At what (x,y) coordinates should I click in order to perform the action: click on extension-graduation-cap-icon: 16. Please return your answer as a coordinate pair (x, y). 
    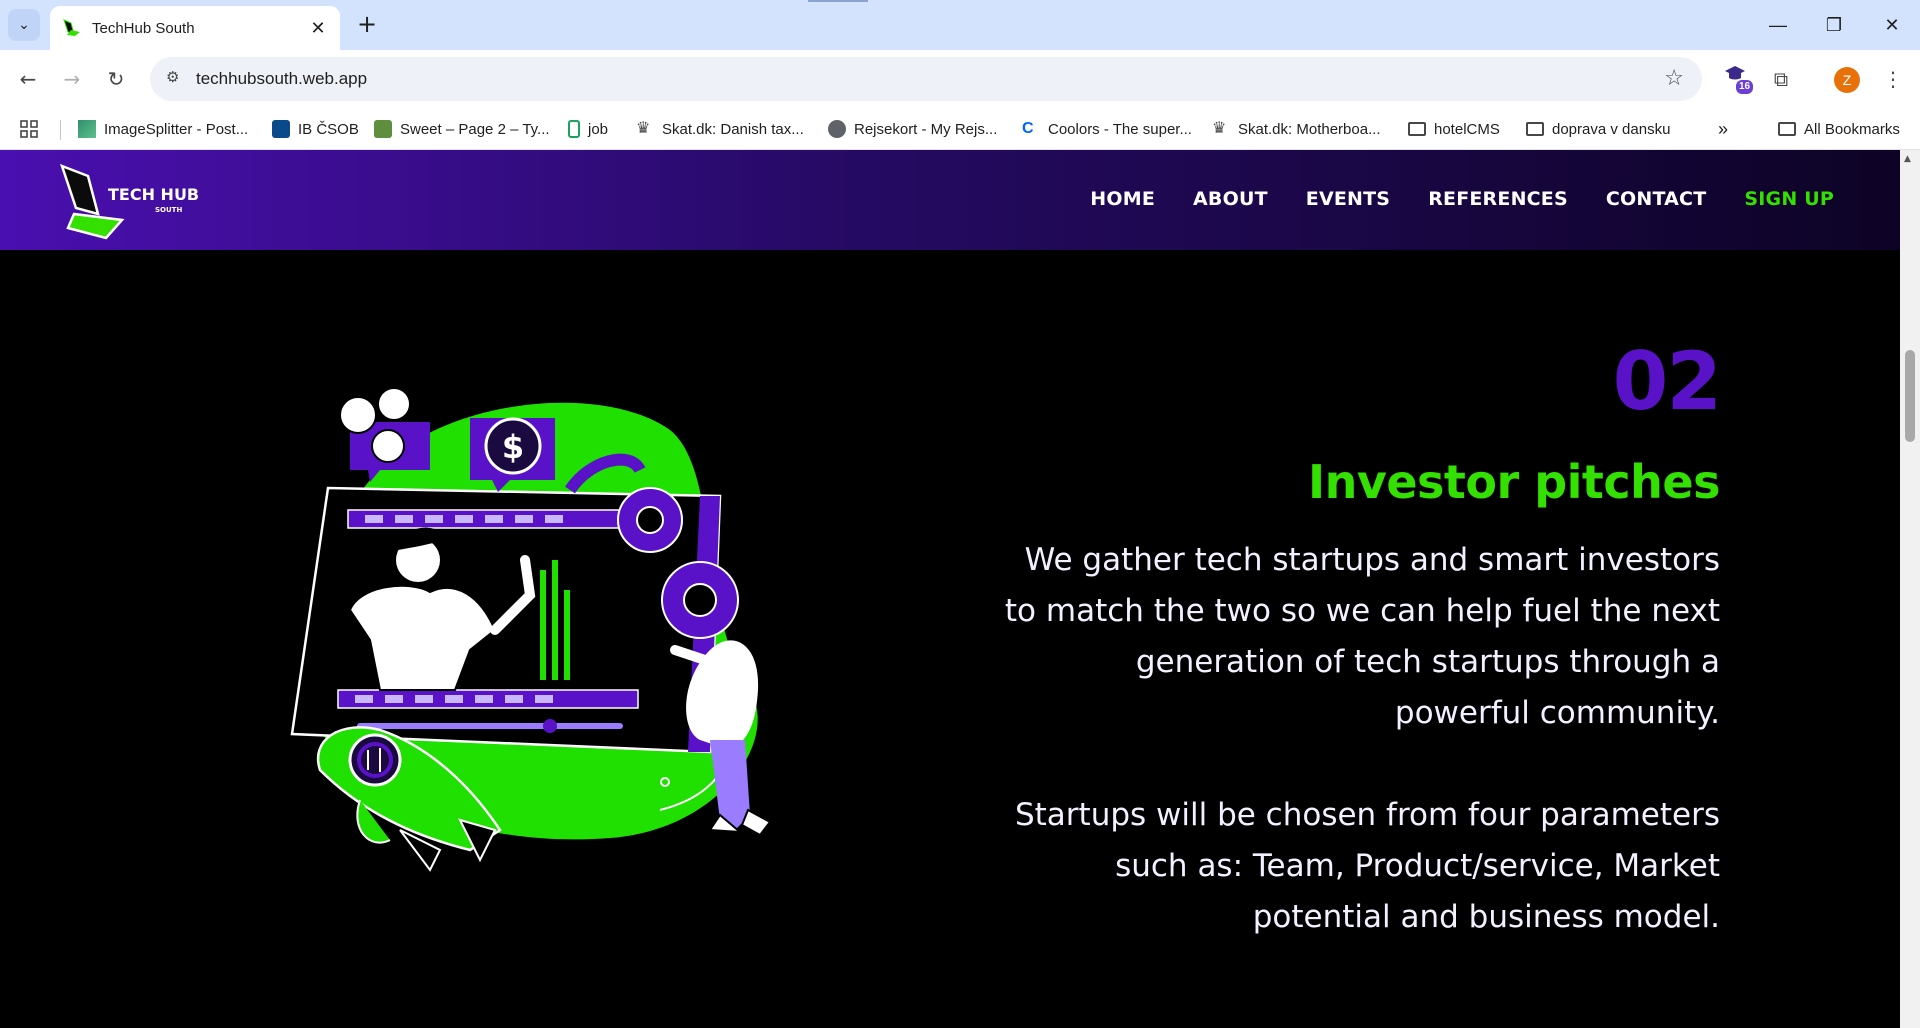
    Looking at the image, I should click on (1736, 79).